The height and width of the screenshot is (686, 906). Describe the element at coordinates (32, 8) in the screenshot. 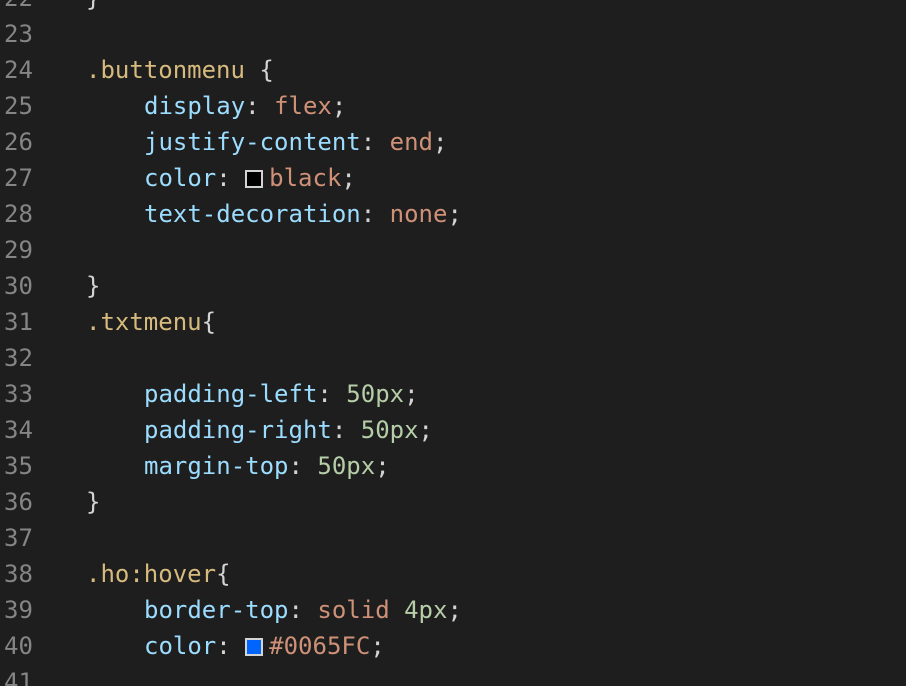

I see `line-number: 22` at that location.